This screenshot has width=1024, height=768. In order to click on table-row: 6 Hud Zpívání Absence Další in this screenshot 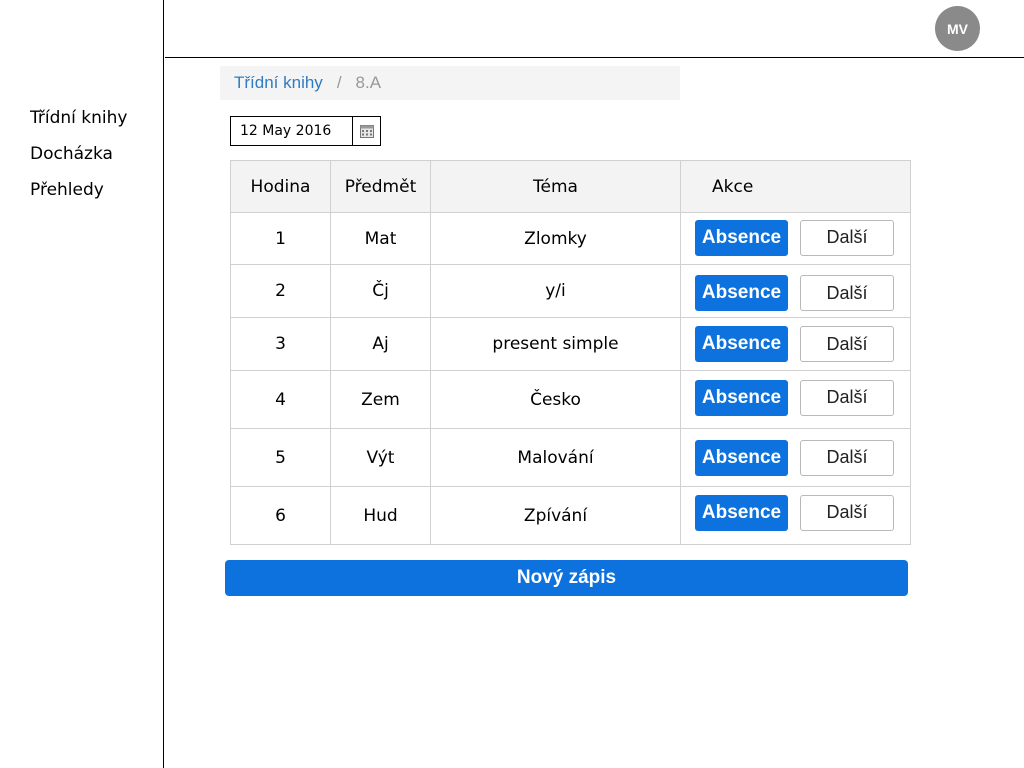, I will do `click(570, 515)`.